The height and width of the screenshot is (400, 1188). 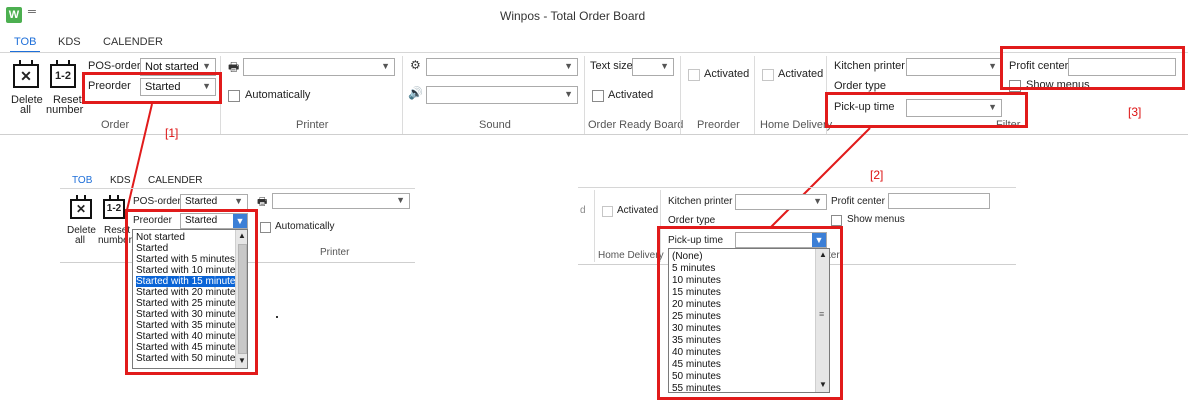 What do you see at coordinates (607, 211) in the screenshot?
I see `zoom2-activated-checkbox` at bounding box center [607, 211].